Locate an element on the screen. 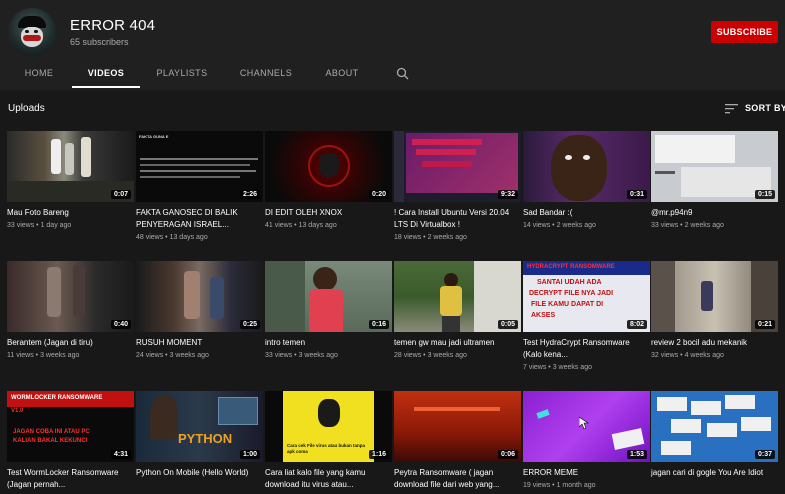 This screenshot has height=494, width=785. tab-home: HOME is located at coordinates (39, 74).